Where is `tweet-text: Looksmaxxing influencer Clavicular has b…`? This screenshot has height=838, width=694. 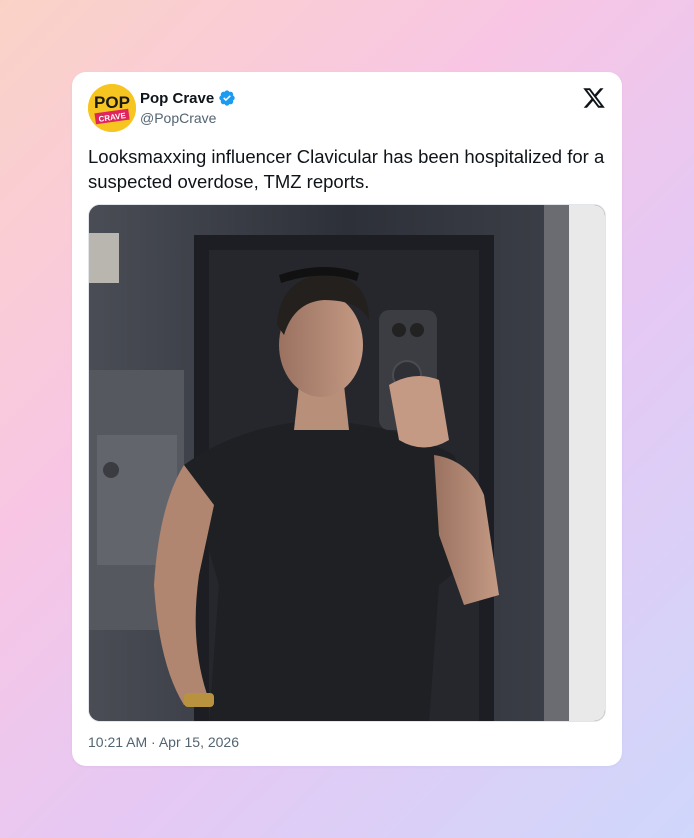 tweet-text: Looksmaxxing influencer Clavicular has b… is located at coordinates (346, 169).